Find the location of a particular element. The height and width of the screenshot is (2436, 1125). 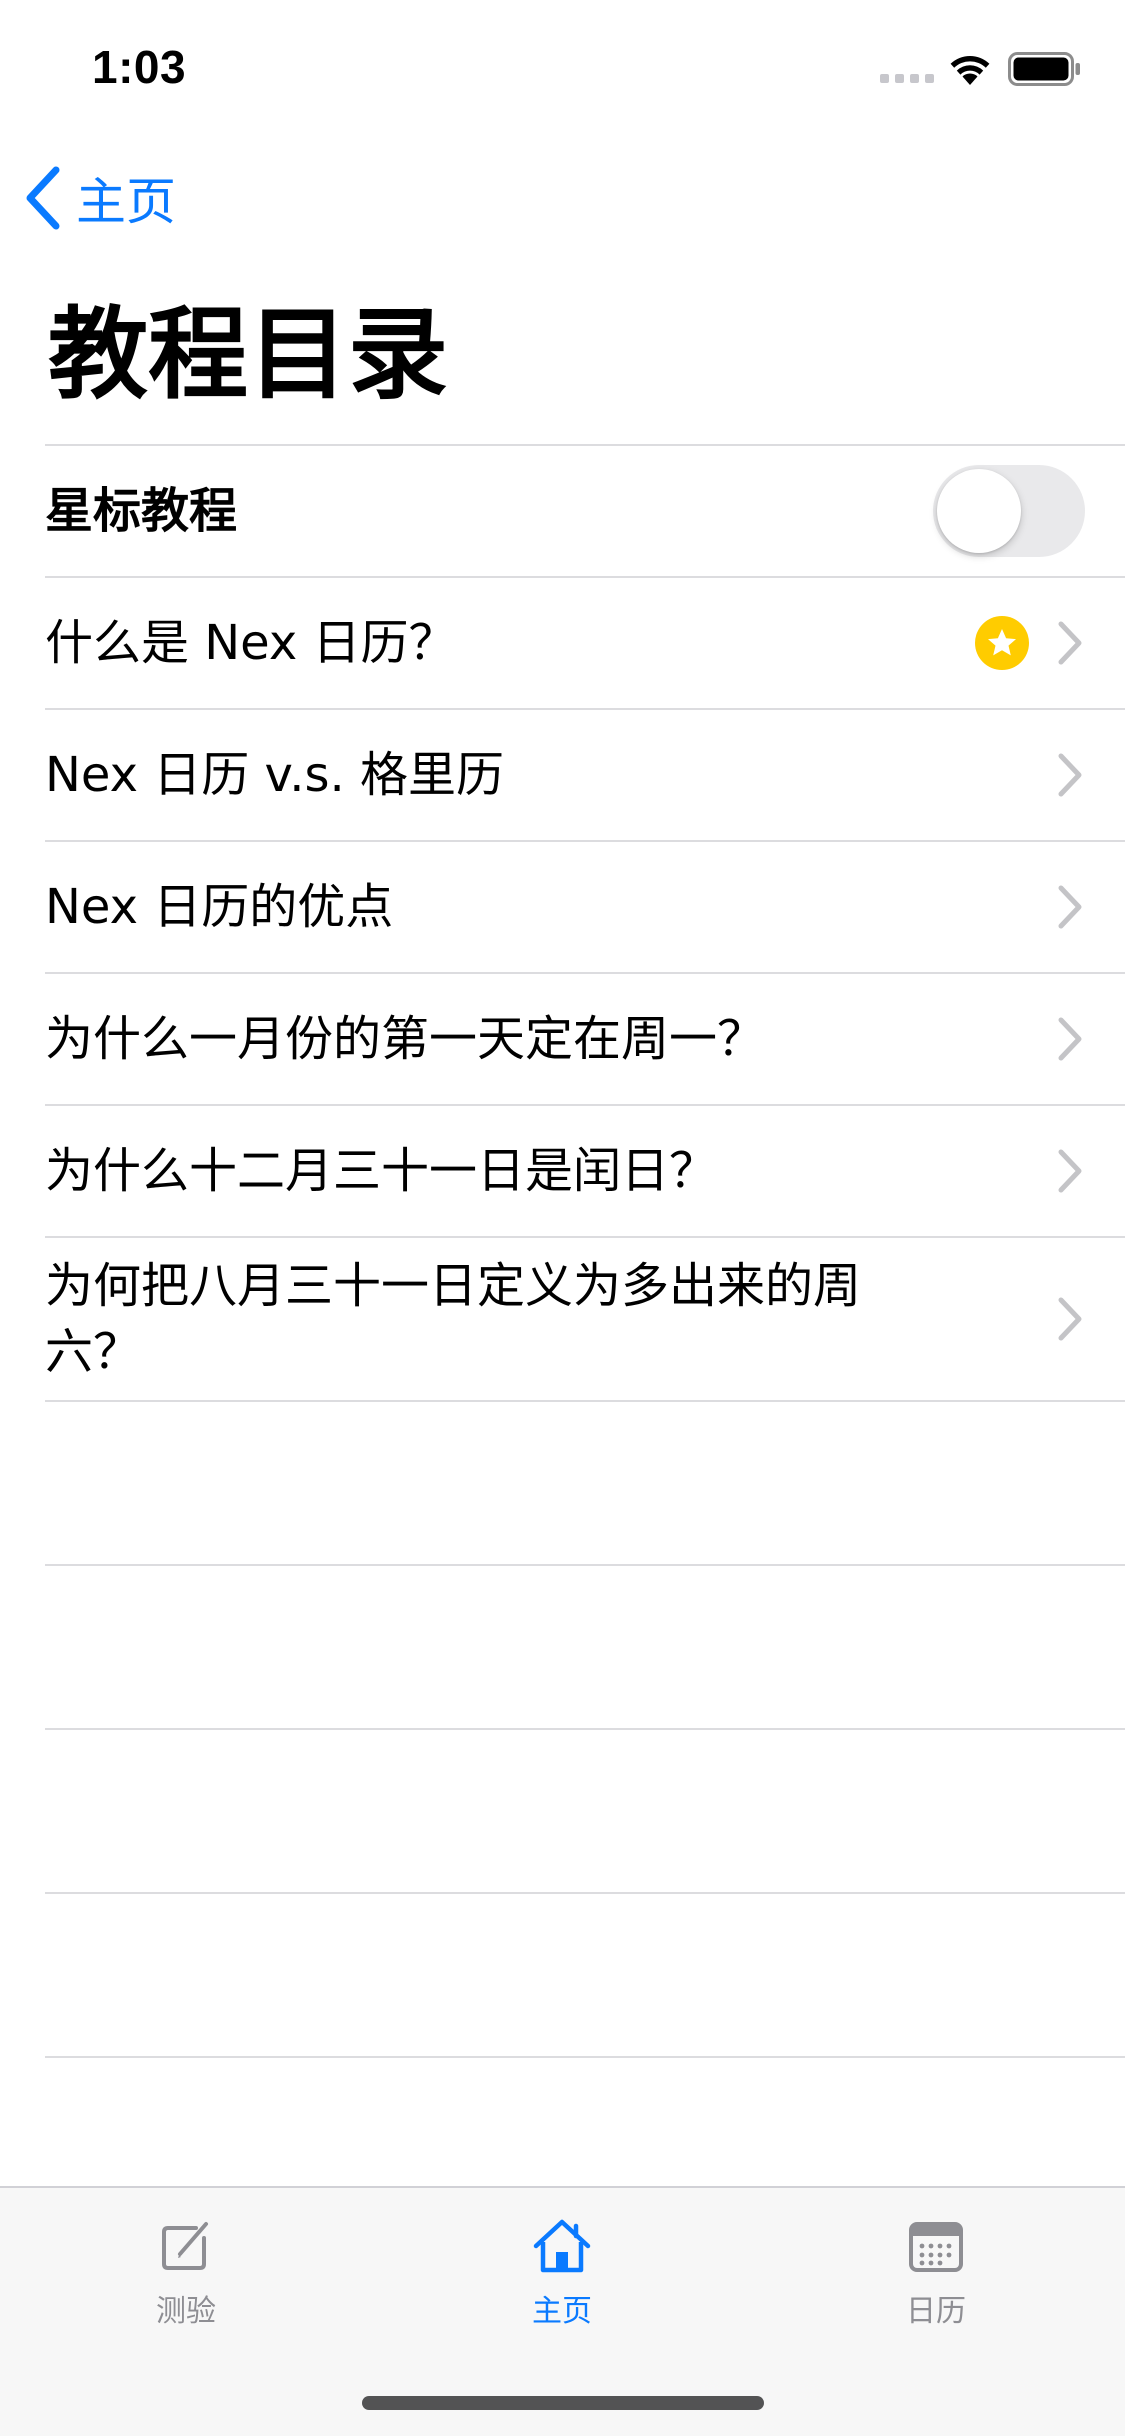

star-icon is located at coordinates (1002, 643).